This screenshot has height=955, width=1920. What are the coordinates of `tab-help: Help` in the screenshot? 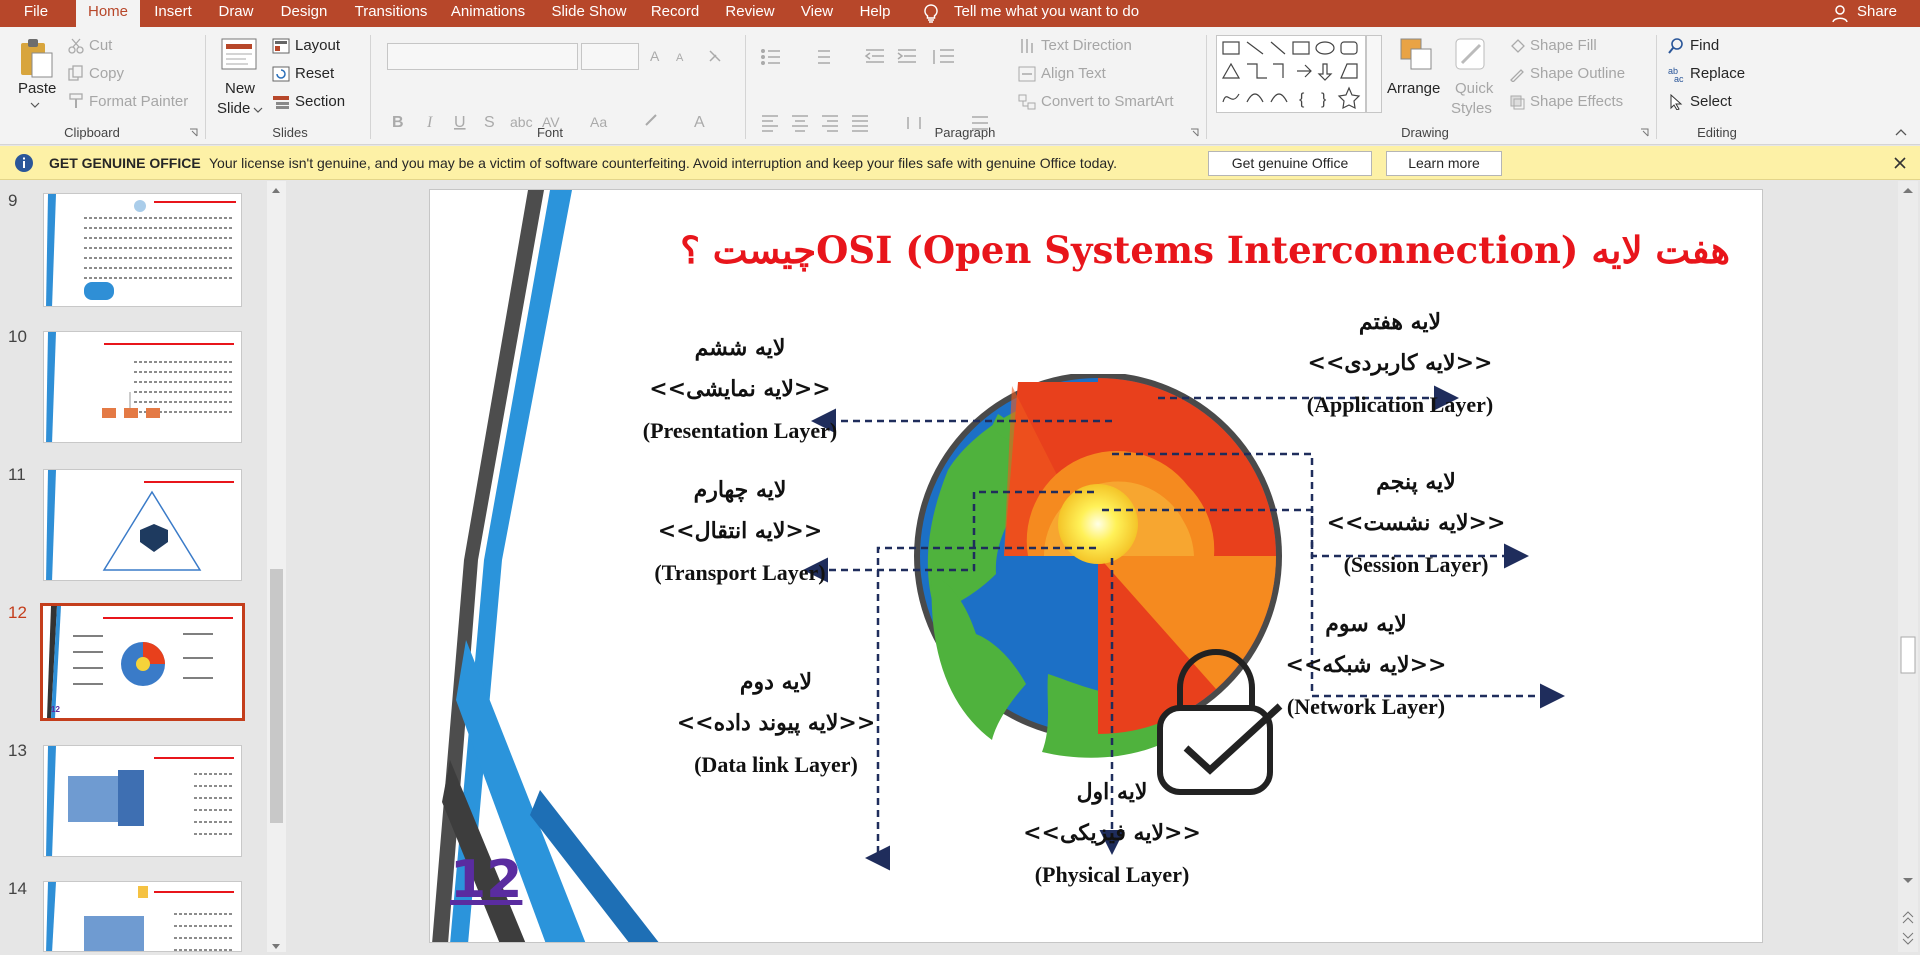 It's located at (875, 13).